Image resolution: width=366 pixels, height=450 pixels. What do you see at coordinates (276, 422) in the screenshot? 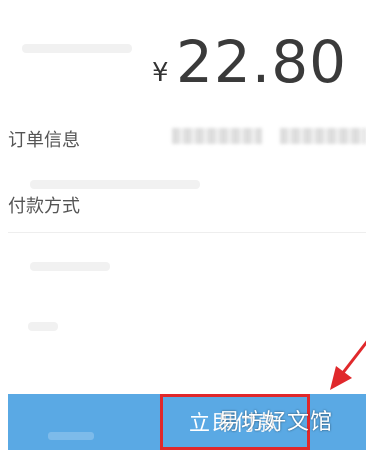
I see `watermark: 易坊好文馆` at bounding box center [276, 422].